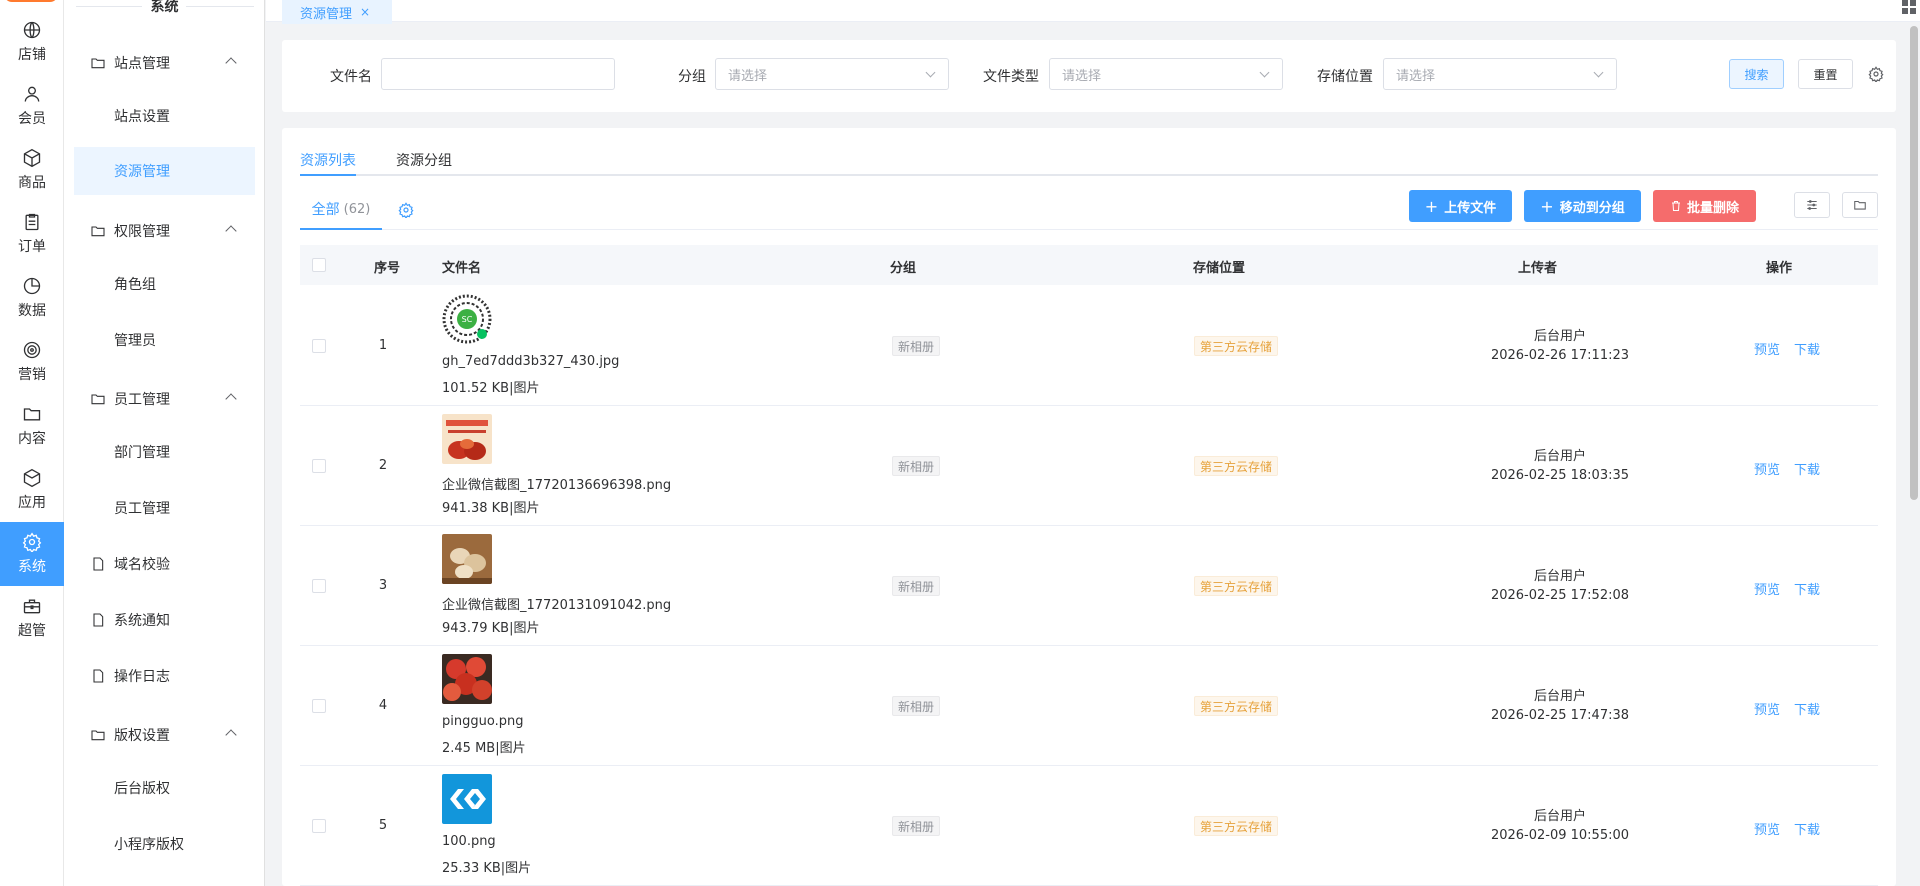 This screenshot has width=1920, height=886. Describe the element at coordinates (164, 564) in the screenshot. I see `menu-item-domain-verify: 域名校验` at that location.